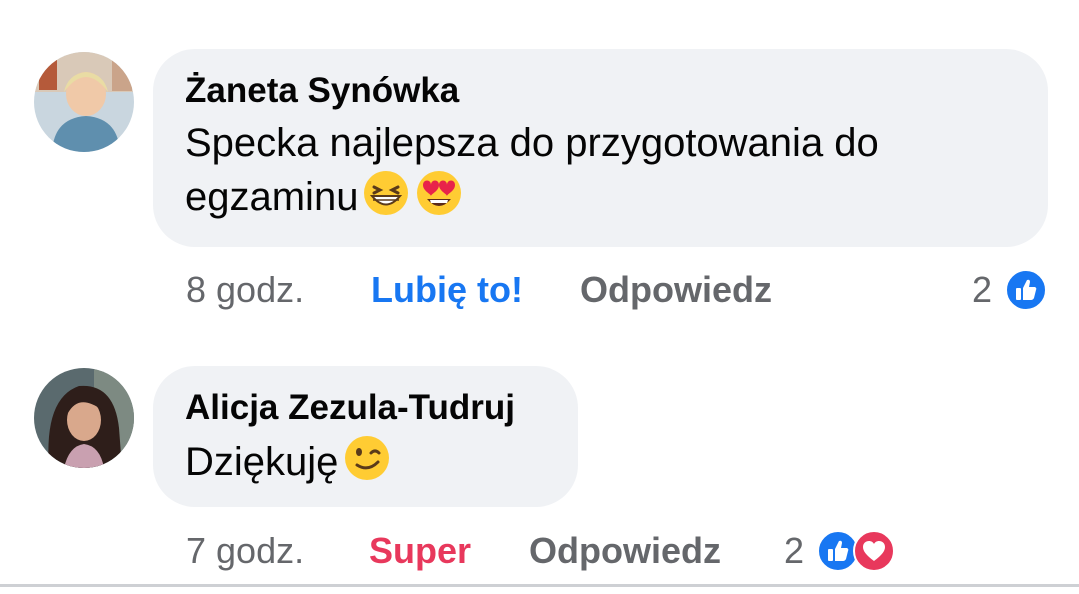 The image size is (1079, 594). I want to click on like-icon, so click(1026, 296).